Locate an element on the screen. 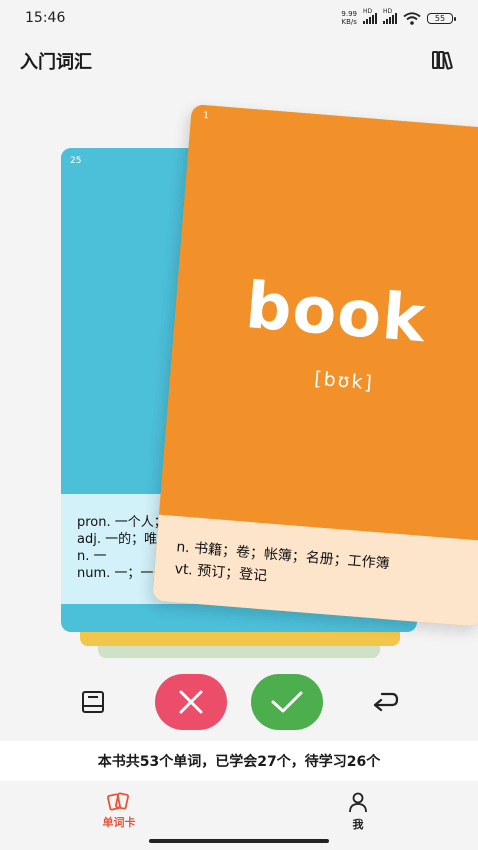 This screenshot has width=478, height=850. card-index: 1 is located at coordinates (206, 116).